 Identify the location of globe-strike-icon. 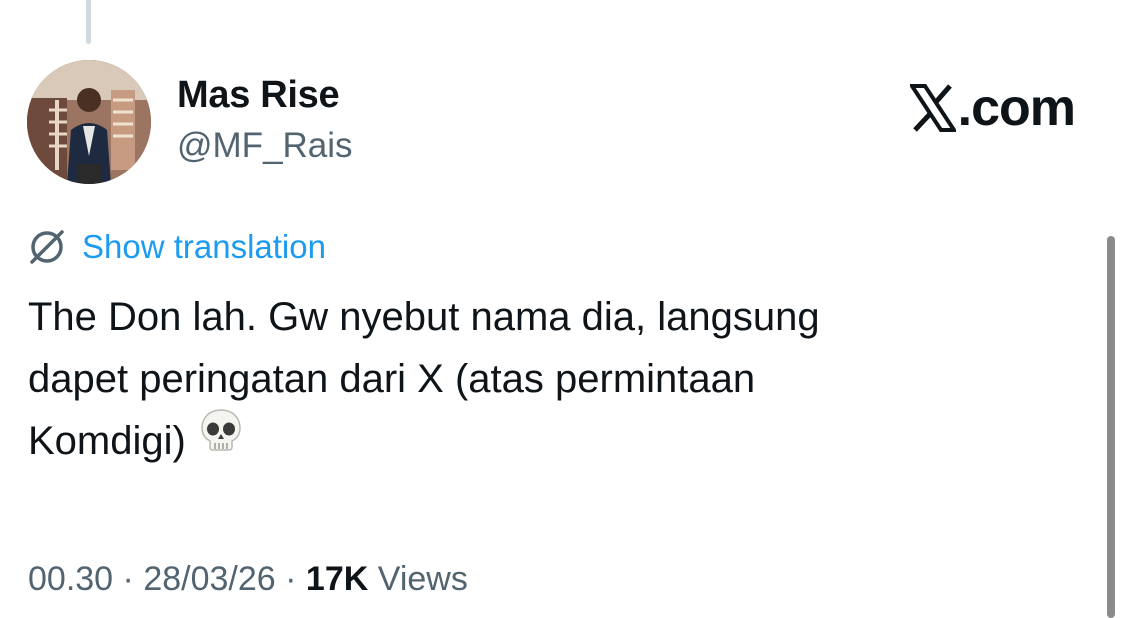
(47, 247).